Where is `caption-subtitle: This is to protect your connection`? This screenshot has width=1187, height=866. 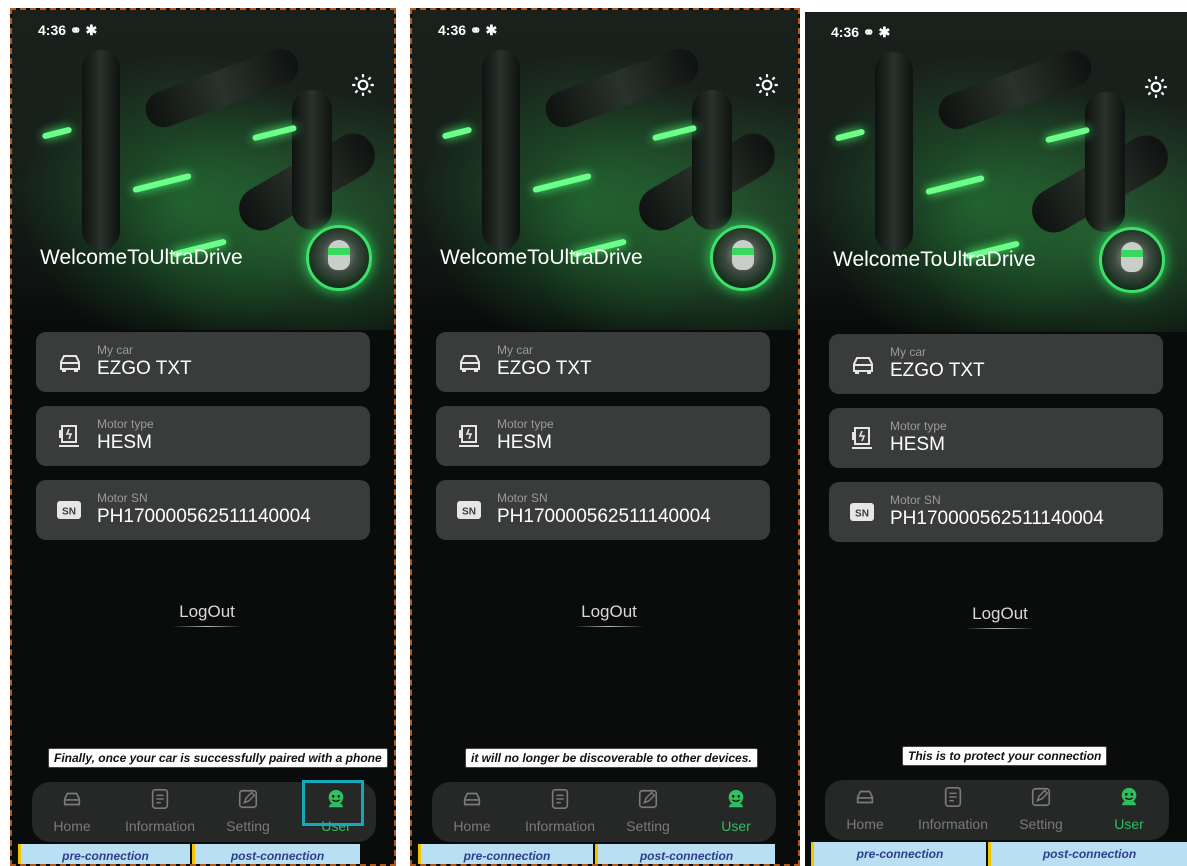 caption-subtitle: This is to protect your connection is located at coordinates (1005, 756).